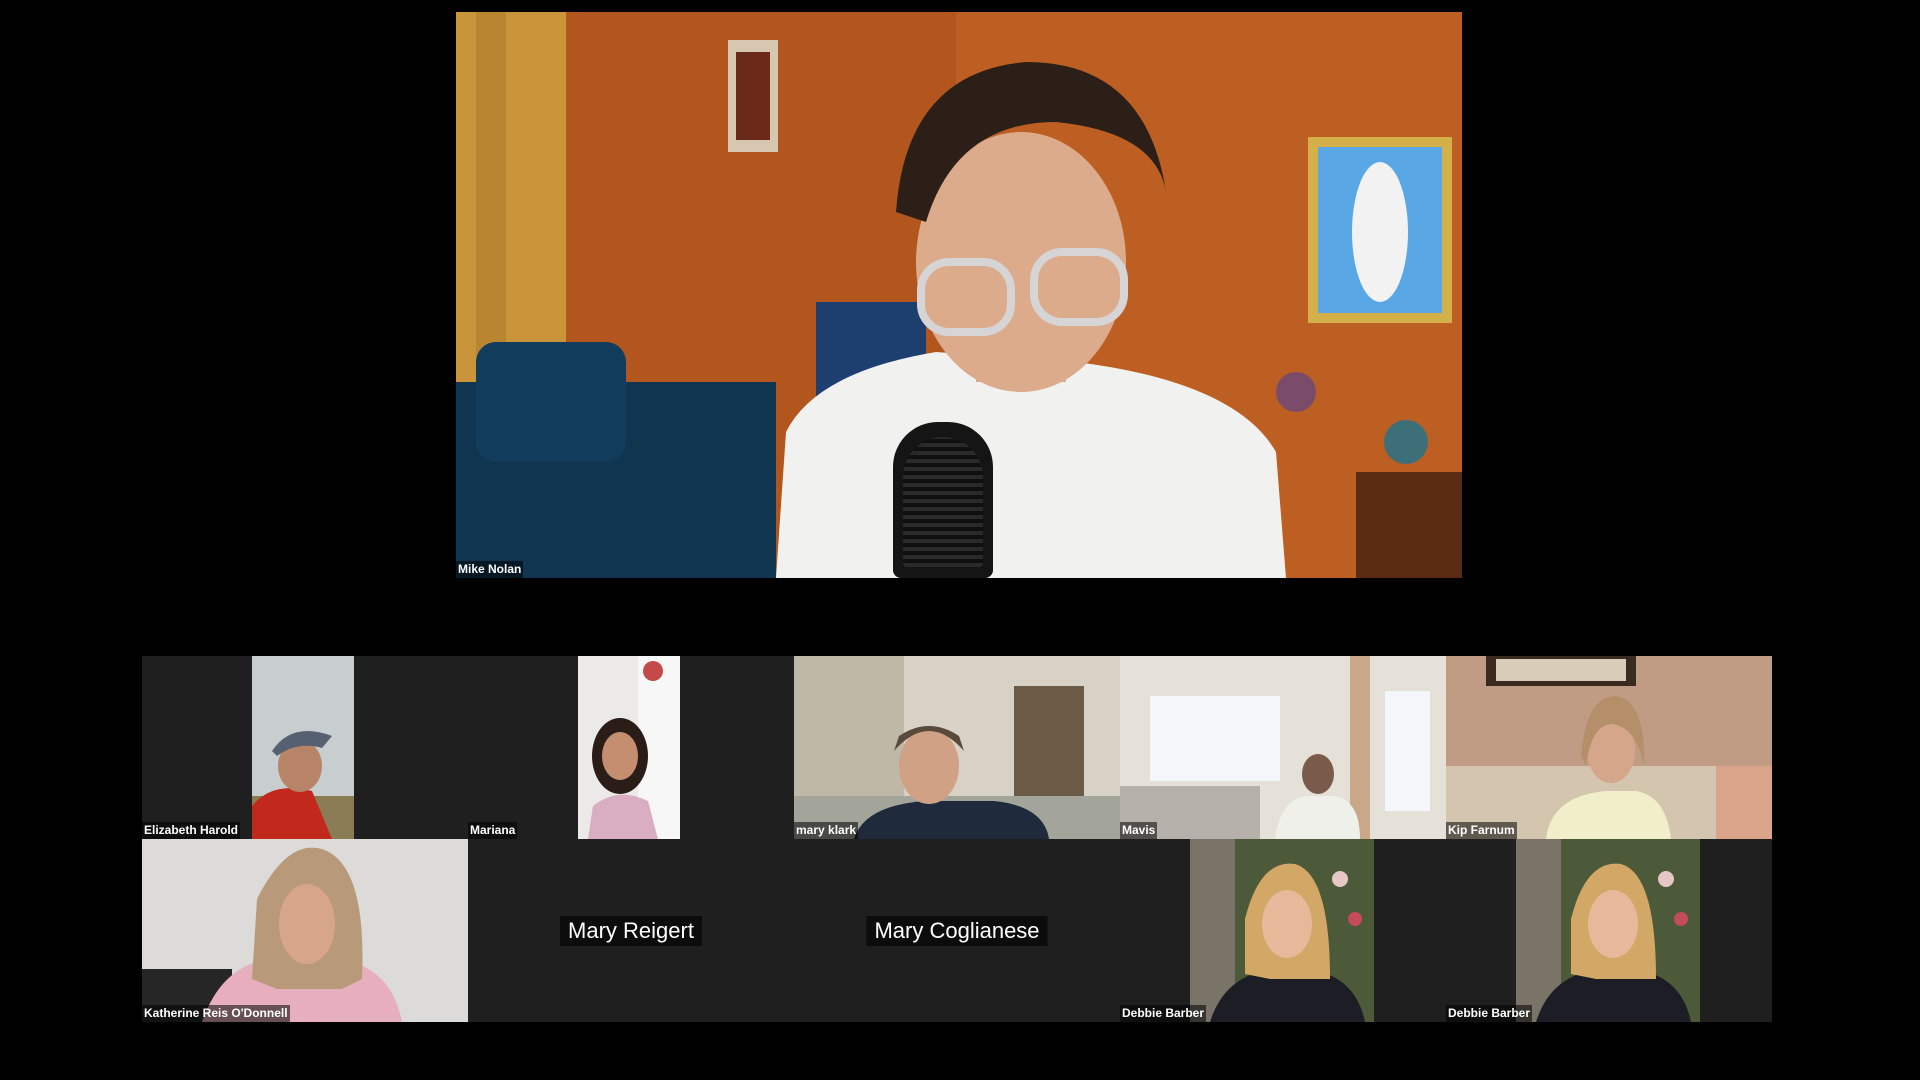  Describe the element at coordinates (1139, 830) in the screenshot. I see `participant-name-label: Mavis` at that location.